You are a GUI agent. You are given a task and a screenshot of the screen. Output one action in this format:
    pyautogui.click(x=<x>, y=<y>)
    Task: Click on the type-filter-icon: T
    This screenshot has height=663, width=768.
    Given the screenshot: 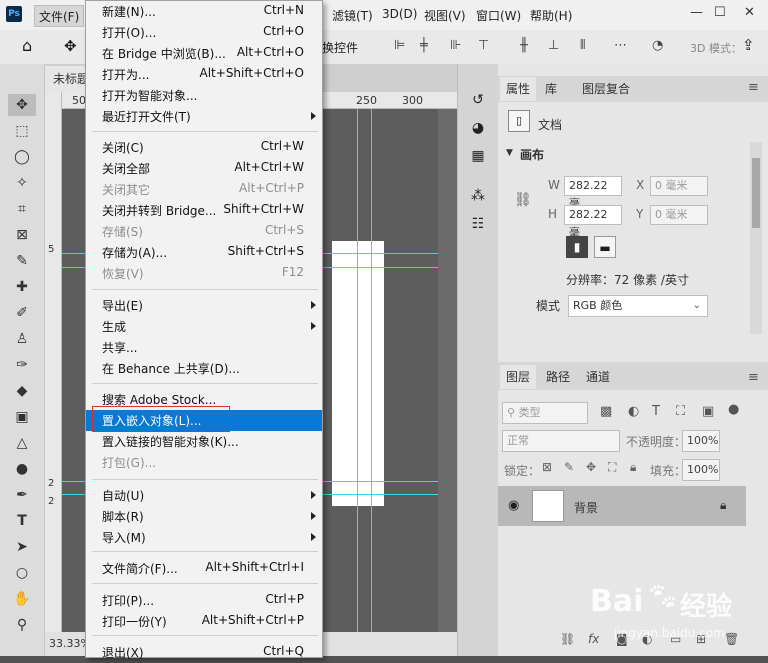 What is the action you would take?
    pyautogui.click(x=656, y=411)
    